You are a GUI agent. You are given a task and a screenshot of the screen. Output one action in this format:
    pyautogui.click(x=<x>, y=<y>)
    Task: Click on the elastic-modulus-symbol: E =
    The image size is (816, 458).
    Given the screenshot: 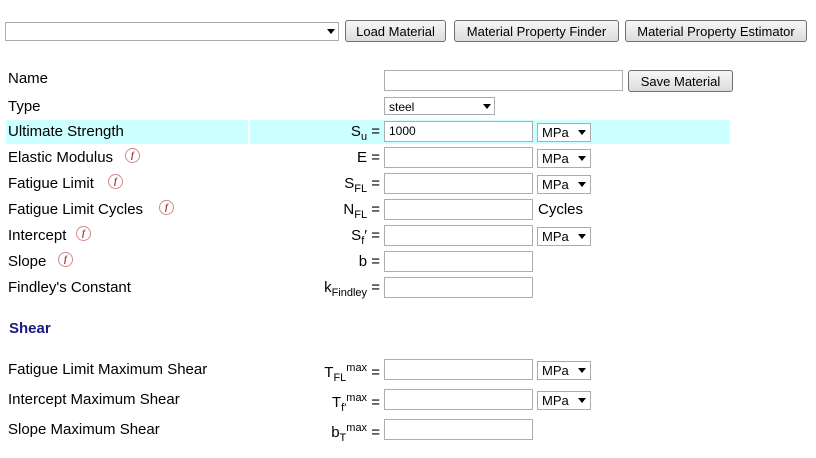 What is the action you would take?
    pyautogui.click(x=368, y=157)
    